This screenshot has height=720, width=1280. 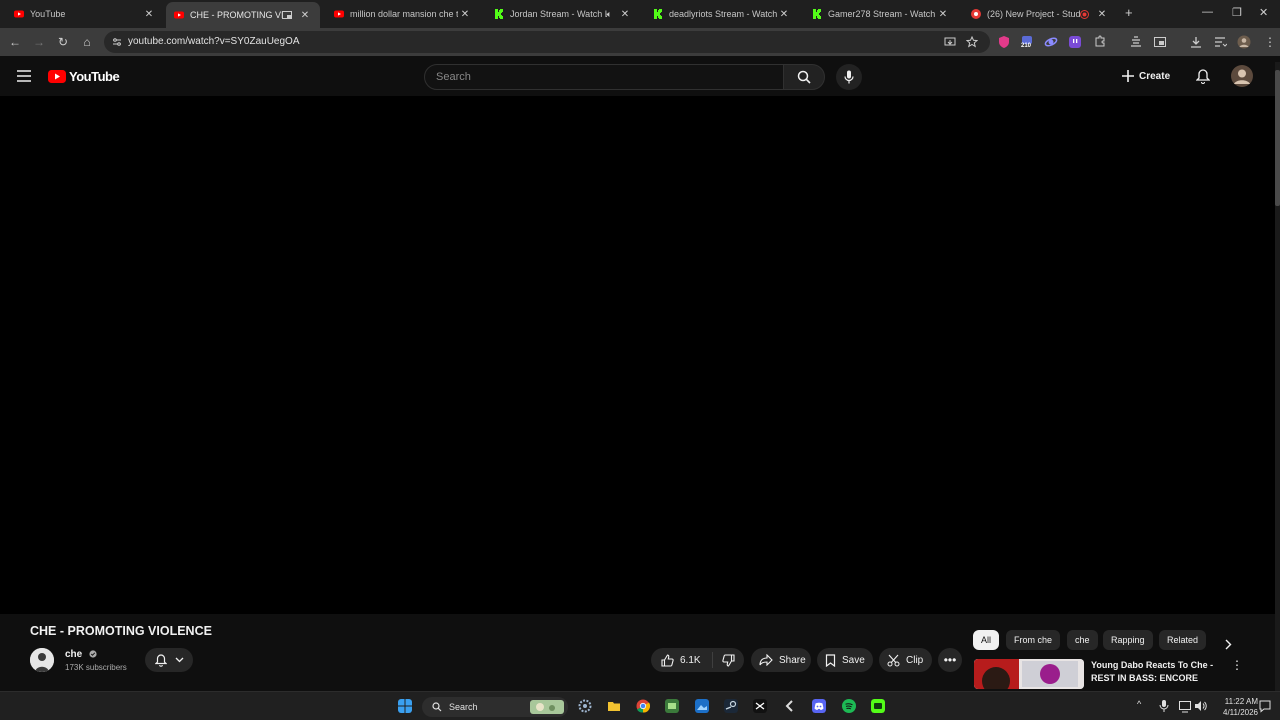 I want to click on install-app-icon, so click(x=950, y=42).